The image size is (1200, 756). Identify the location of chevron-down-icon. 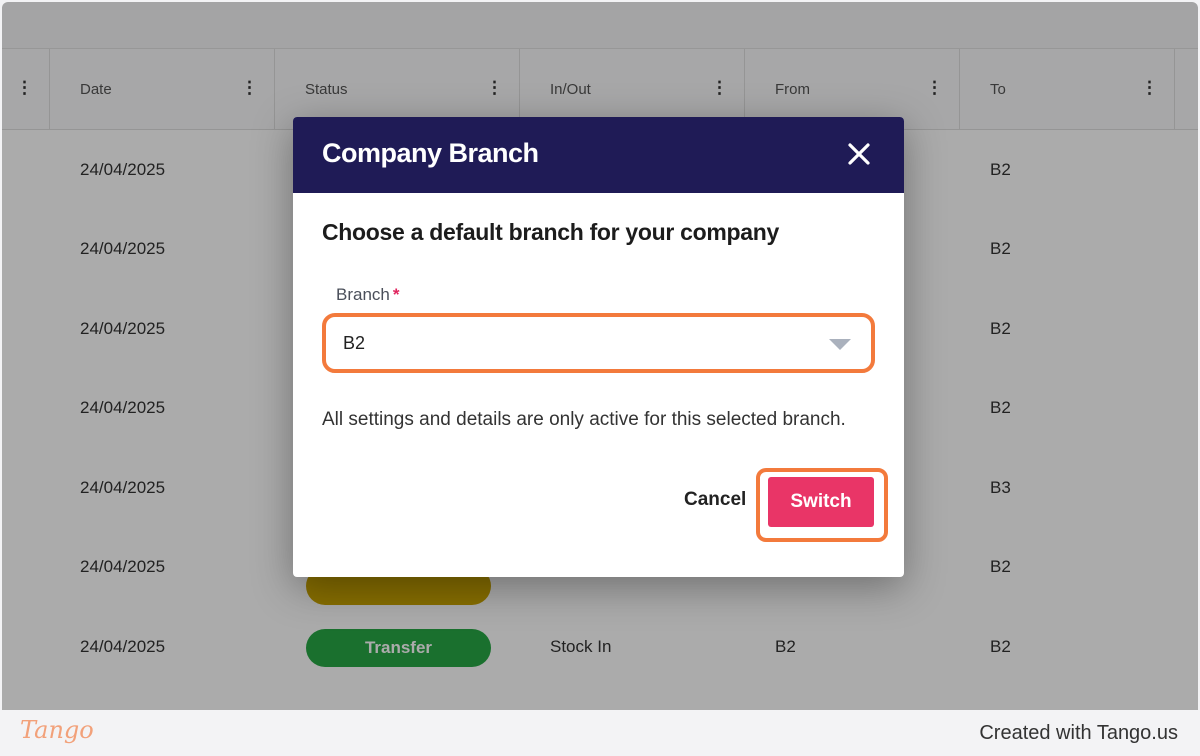
(840, 344).